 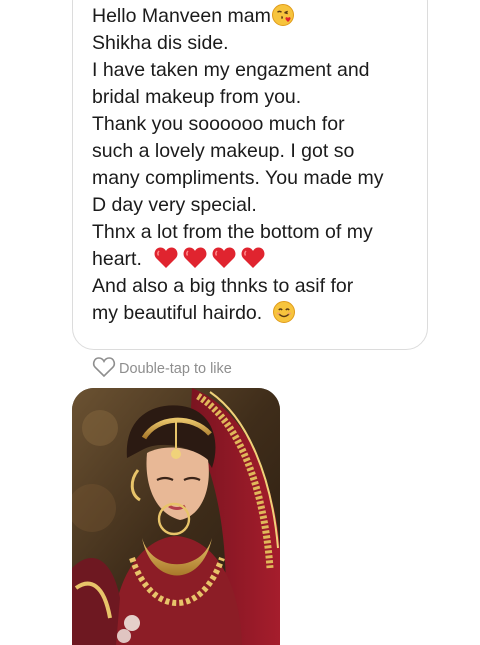 I want to click on message-line: I have taken my engazment and, so click(x=252, y=70).